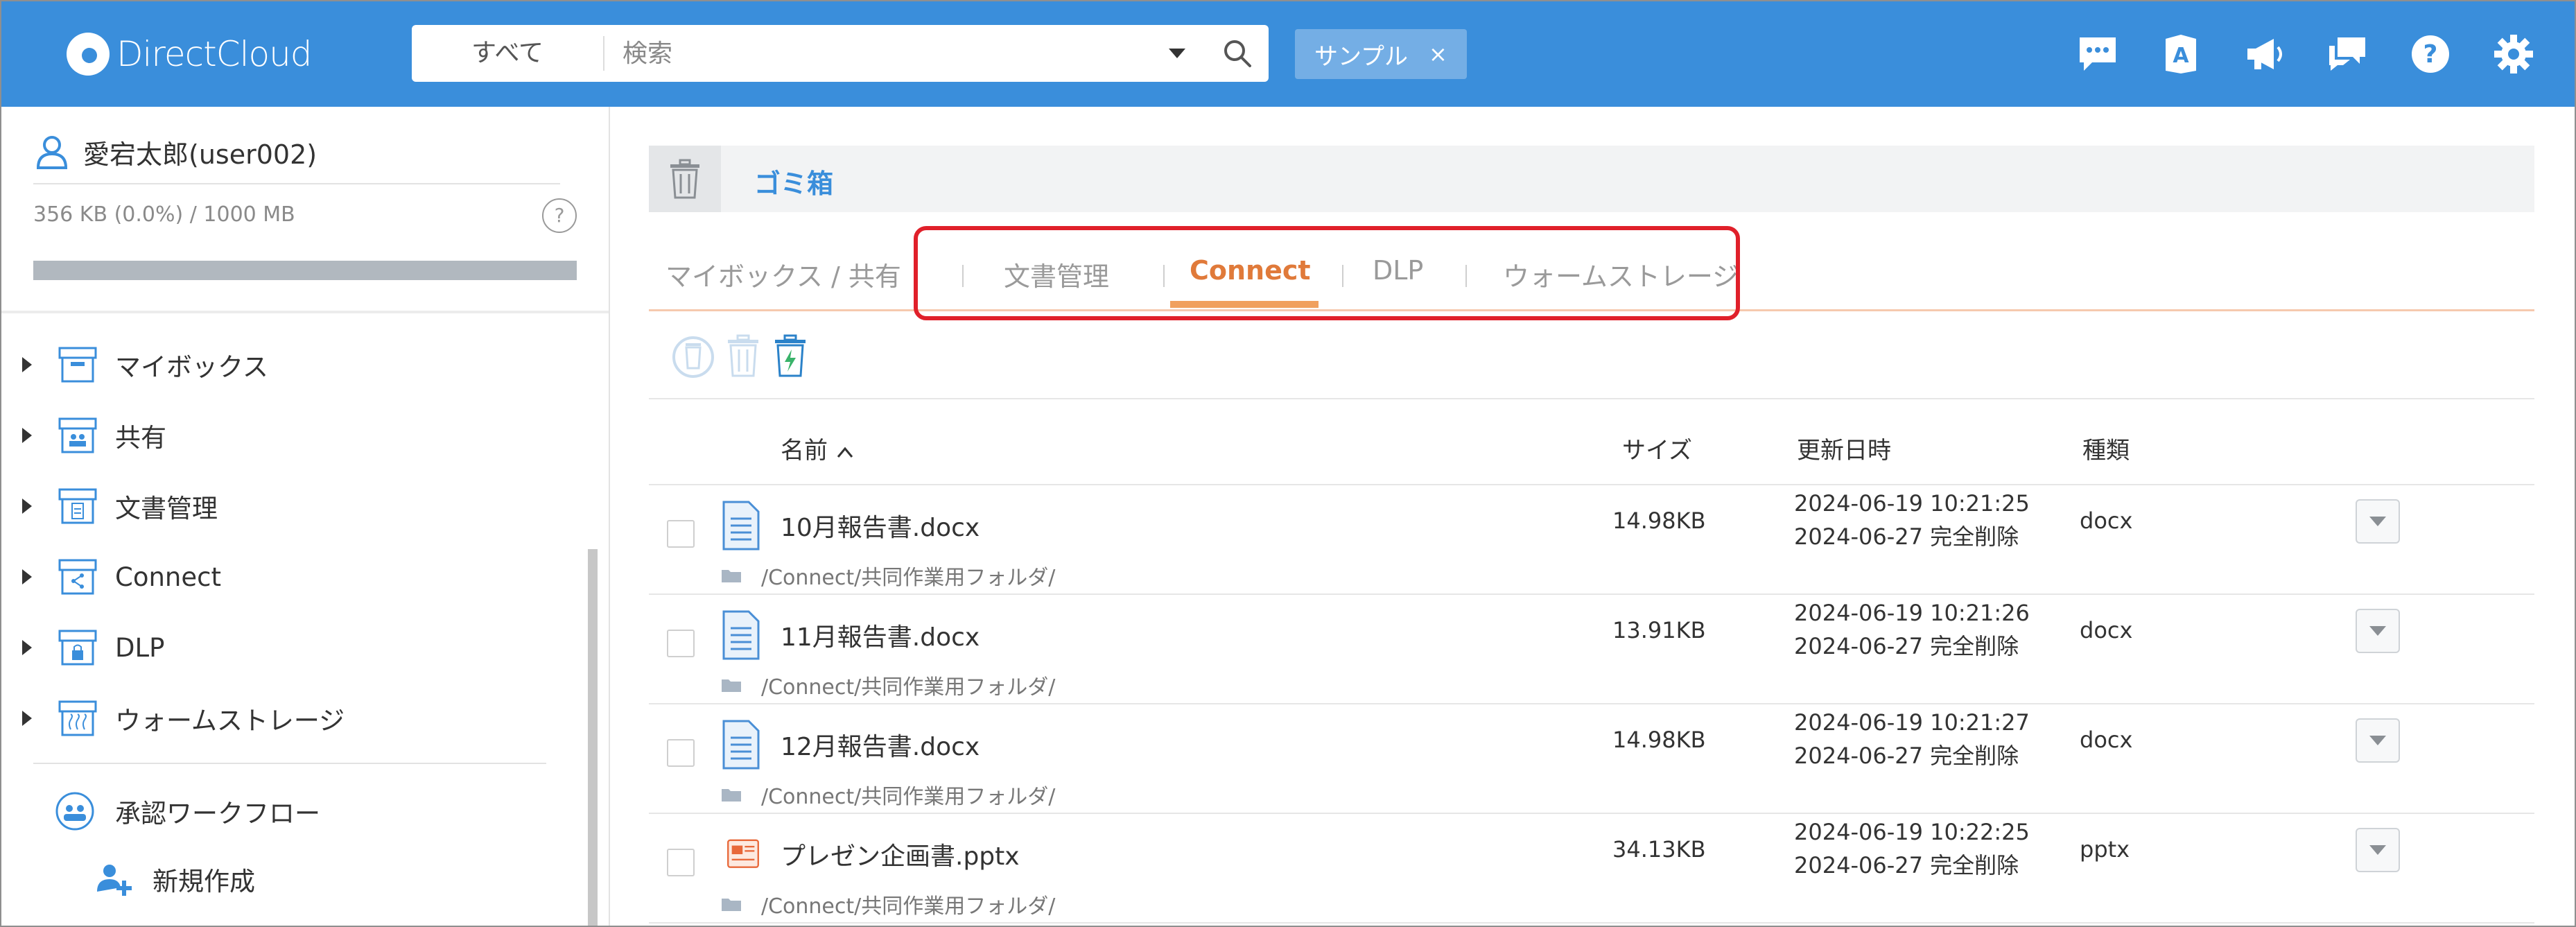 Image resolution: width=2576 pixels, height=927 pixels. Describe the element at coordinates (2106, 448) in the screenshot. I see `column-header-type: 種類` at that location.